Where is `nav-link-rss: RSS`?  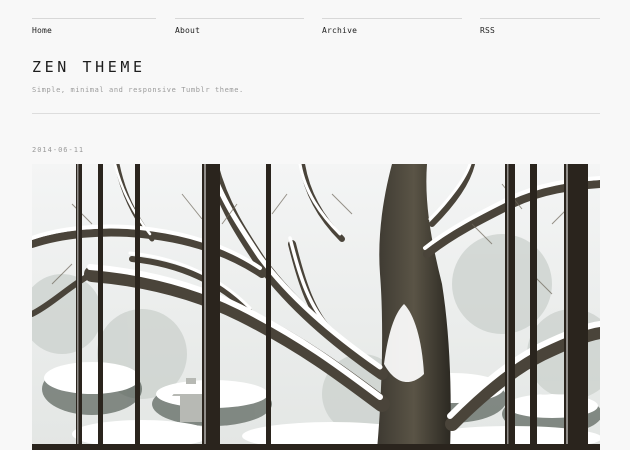 nav-link-rss: RSS is located at coordinates (540, 26).